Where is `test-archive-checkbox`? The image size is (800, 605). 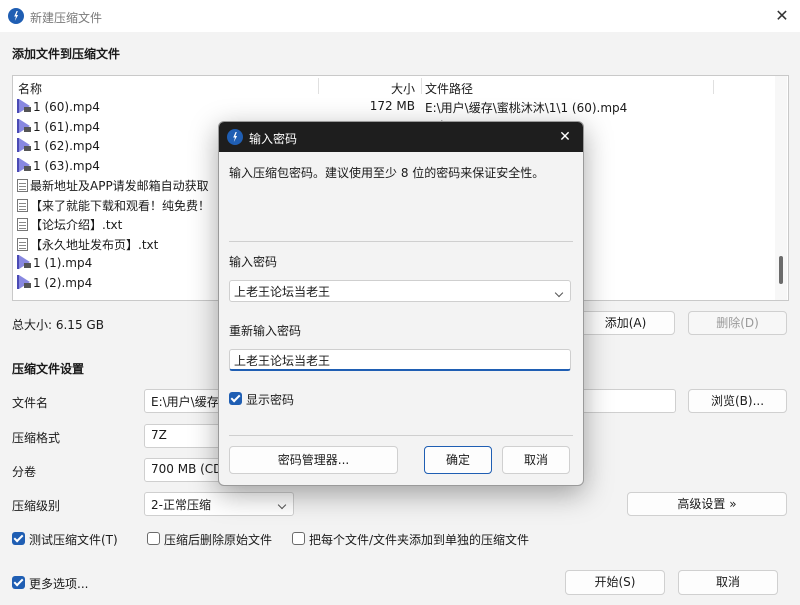 test-archive-checkbox is located at coordinates (18, 538).